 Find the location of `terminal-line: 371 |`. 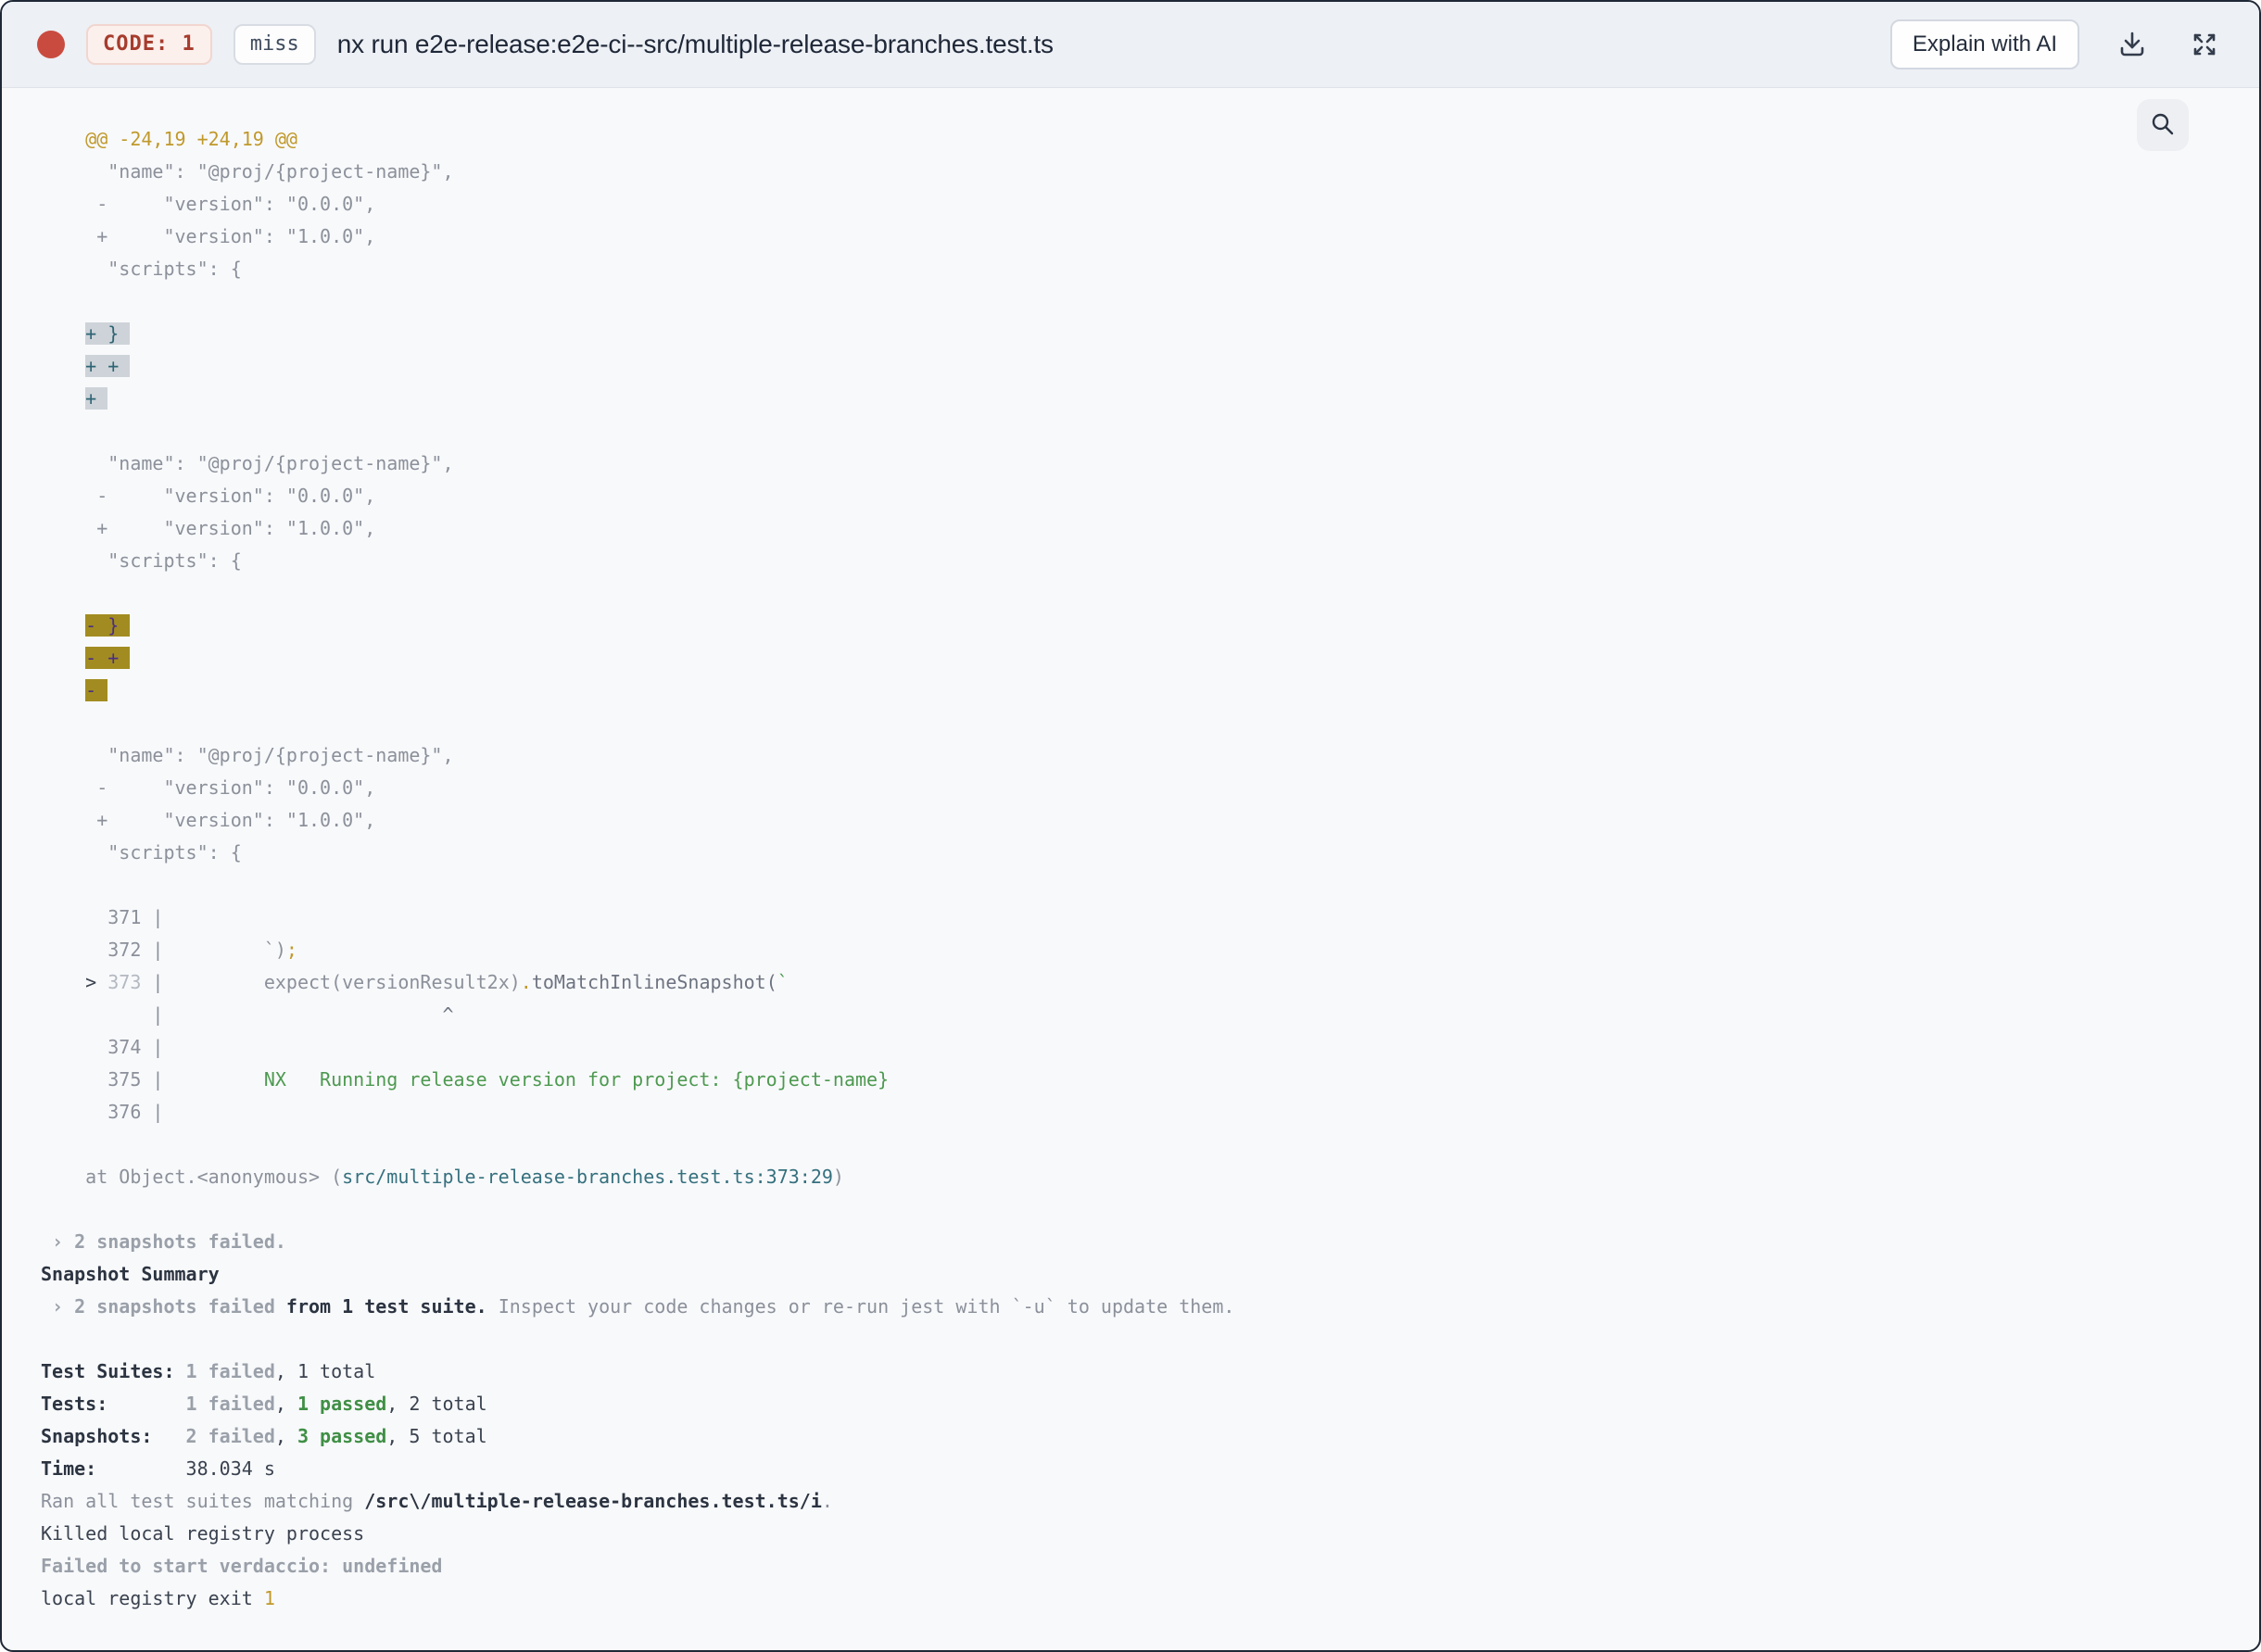

terminal-line: 371 | is located at coordinates (103, 917).